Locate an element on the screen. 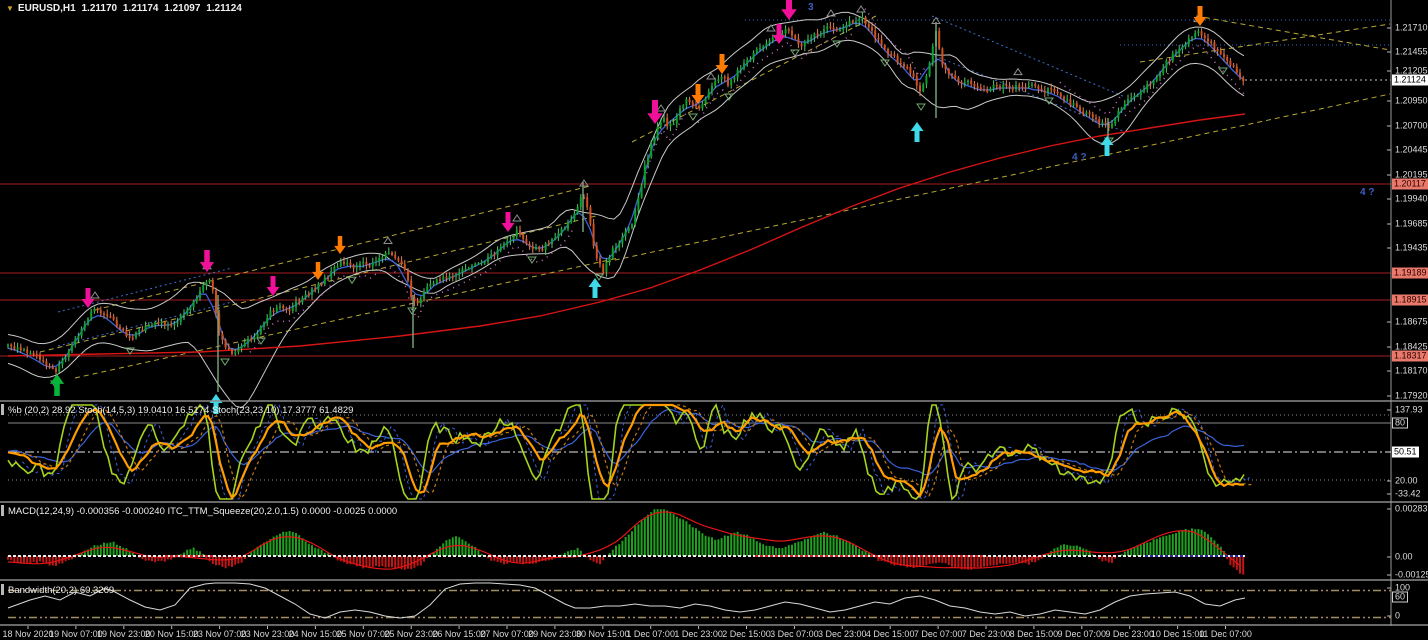  bandwidth-panel-handle is located at coordinates (2, 589).